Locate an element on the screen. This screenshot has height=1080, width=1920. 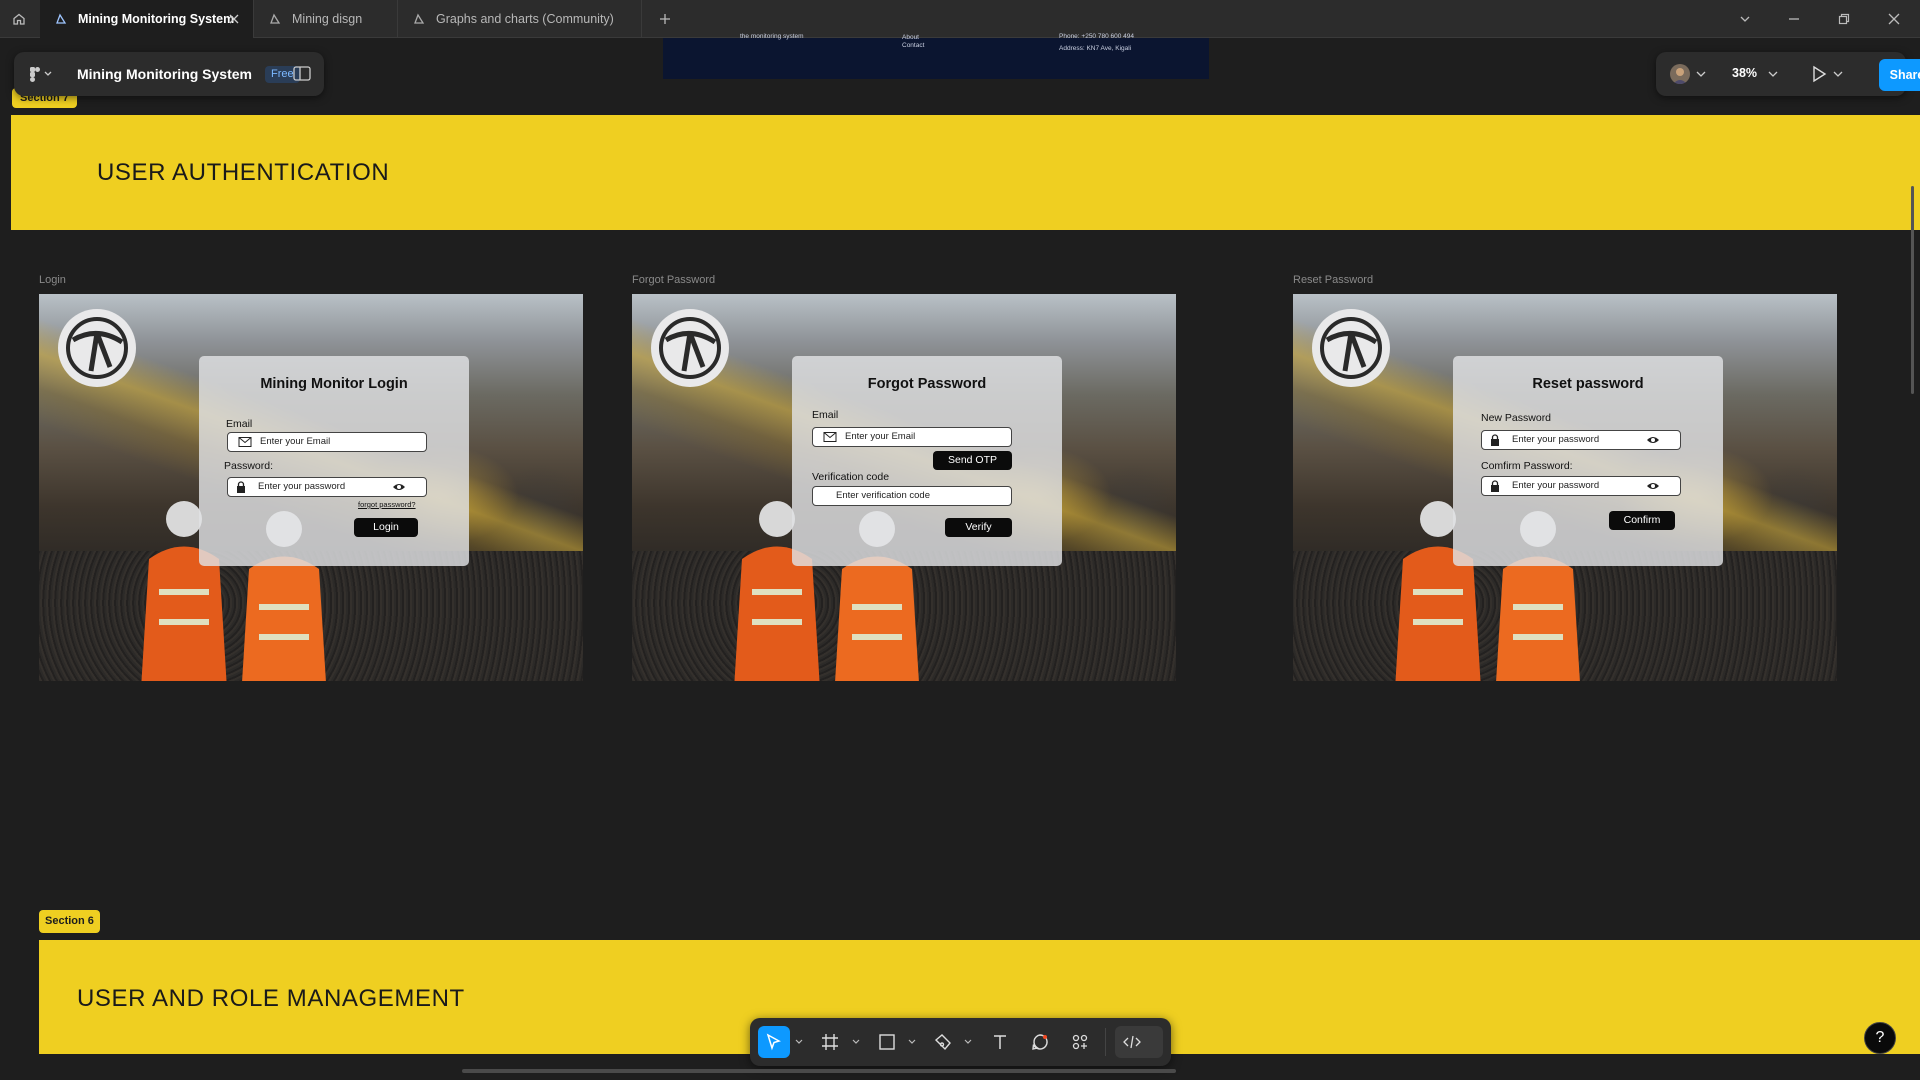
toolbar-divider is located at coordinates (1105, 1042).